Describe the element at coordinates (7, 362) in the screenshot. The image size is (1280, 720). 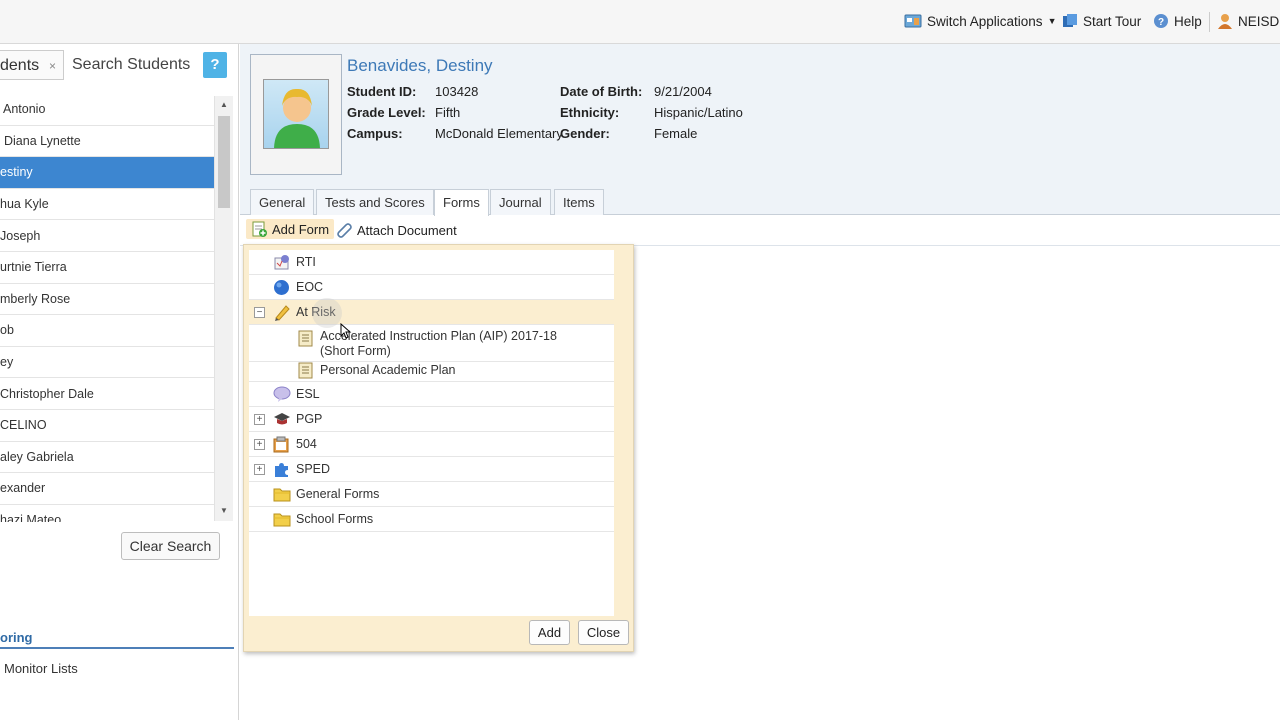
I see `student-name-label: ey` at that location.